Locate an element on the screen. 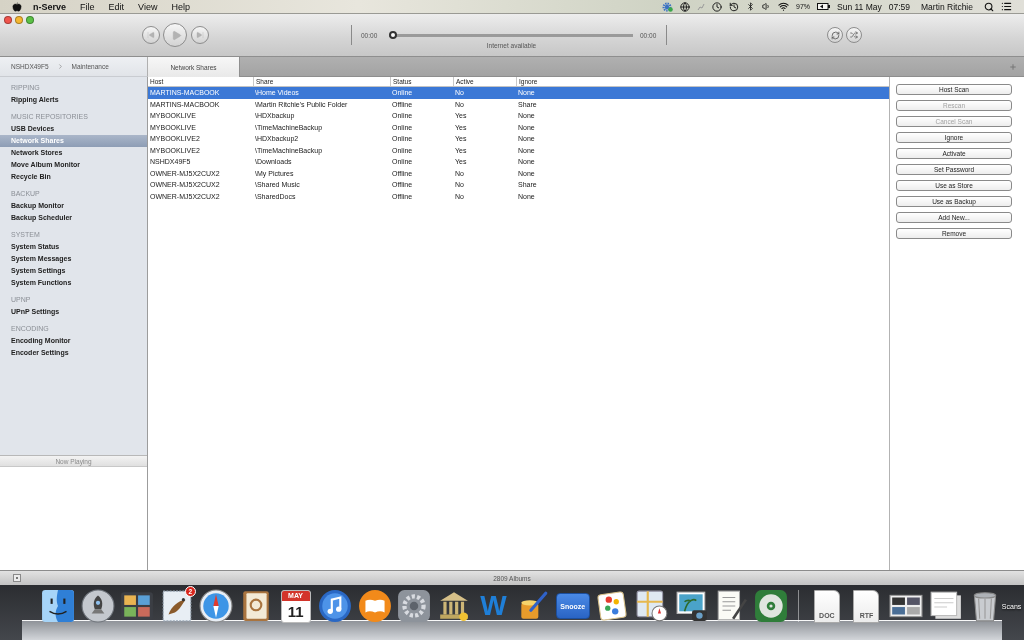 This screenshot has height=640, width=1024. shuffle-icon is located at coordinates (854, 35).